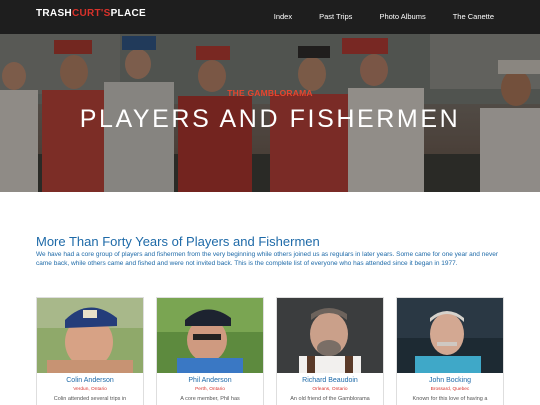  What do you see at coordinates (128, 13) in the screenshot?
I see `logo-text-place: PLACE` at bounding box center [128, 13].